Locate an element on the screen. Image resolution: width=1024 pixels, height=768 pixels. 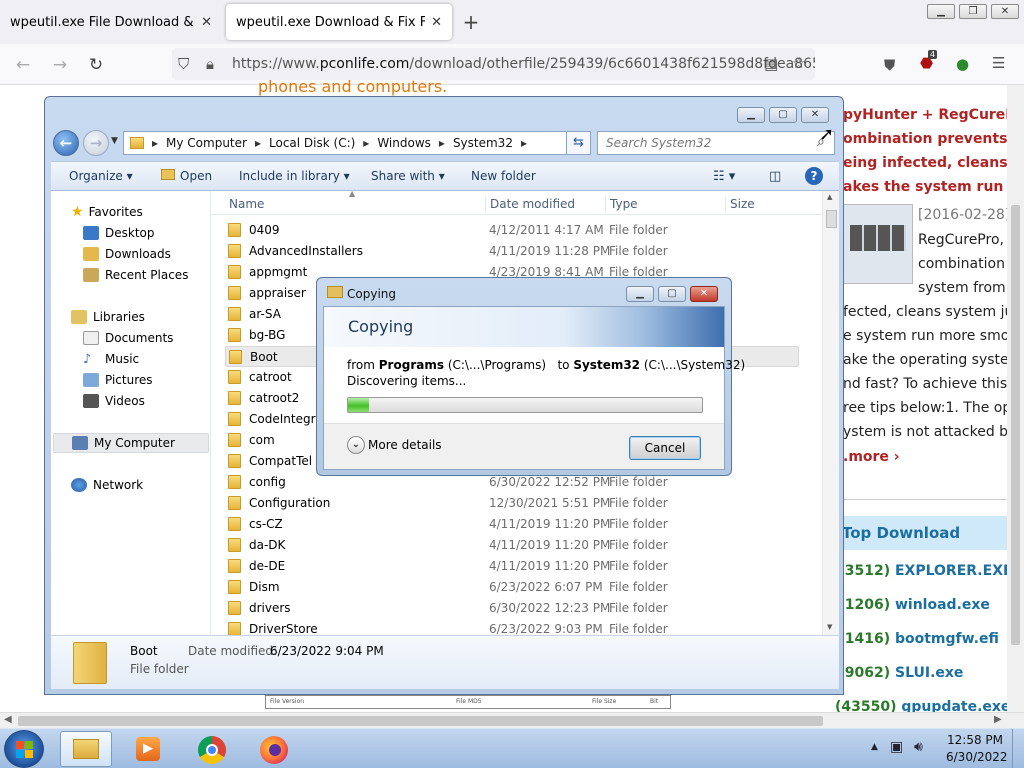
reload-icon: ↻ is located at coordinates (96, 65).